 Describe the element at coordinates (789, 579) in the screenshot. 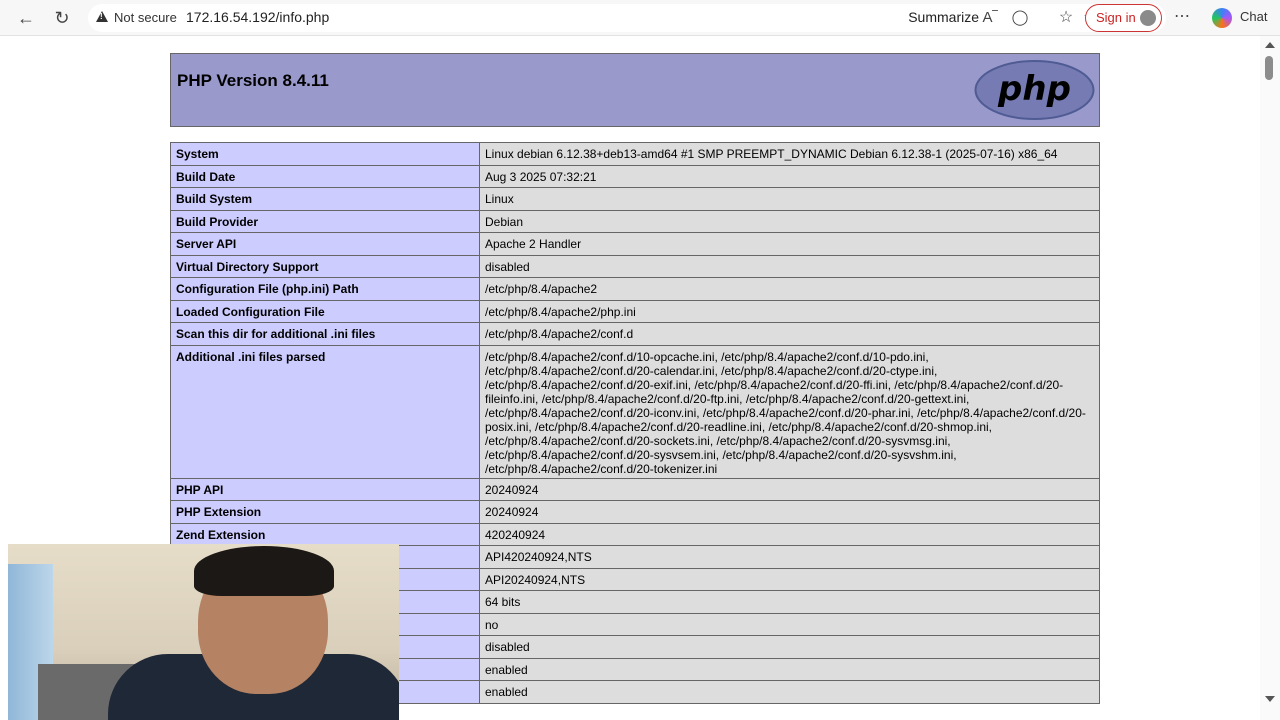

I see `row-value: API20240924,NTS` at that location.